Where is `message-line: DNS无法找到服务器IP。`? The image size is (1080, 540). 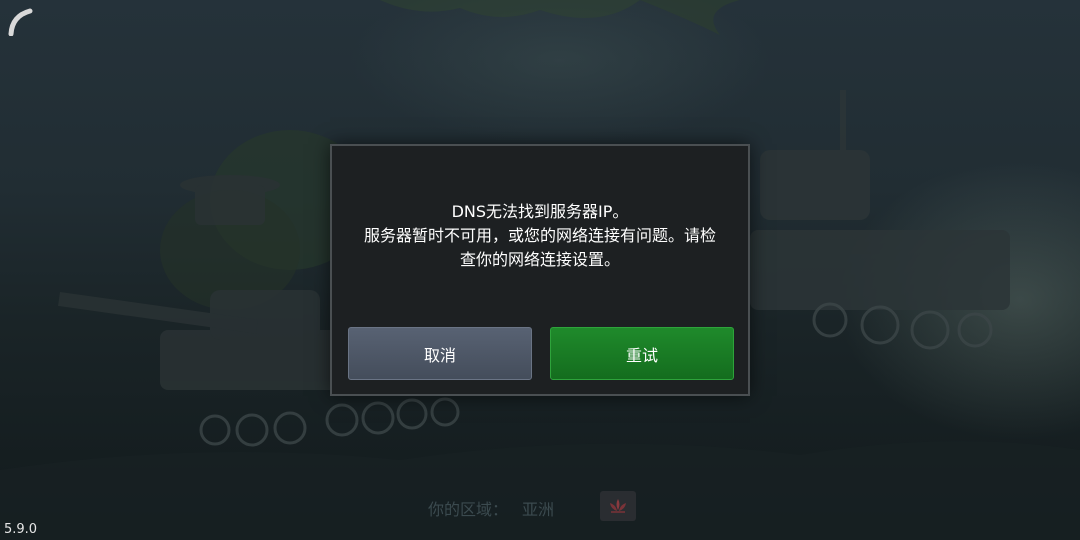
message-line: DNS无法找到服务器IP。 is located at coordinates (540, 211).